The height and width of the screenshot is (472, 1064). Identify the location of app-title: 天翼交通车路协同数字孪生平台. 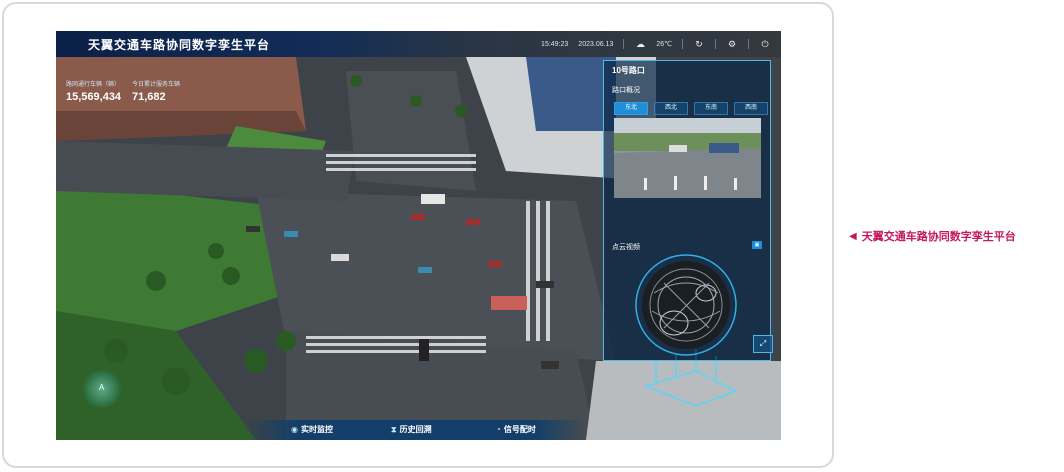
(179, 45).